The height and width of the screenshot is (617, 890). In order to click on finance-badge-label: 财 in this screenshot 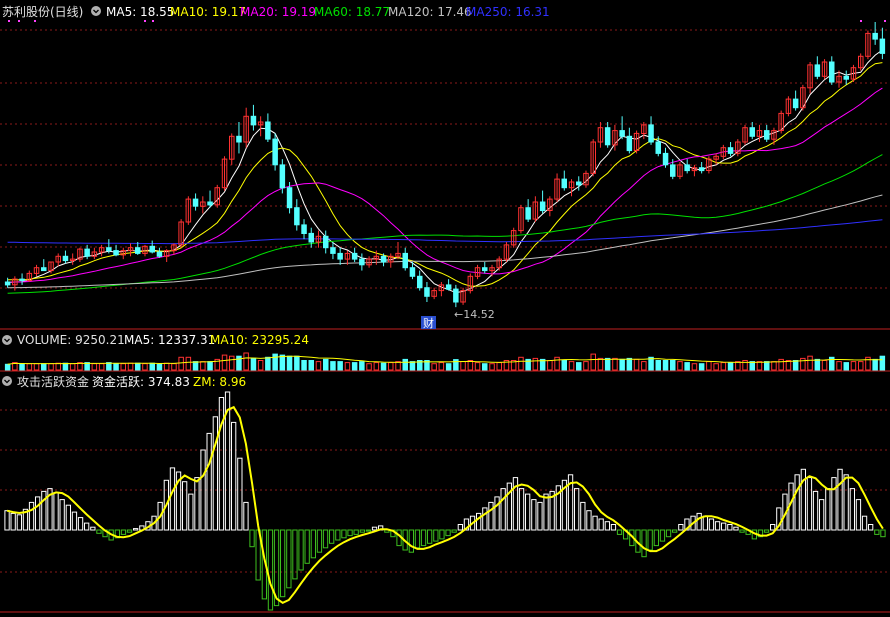, I will do `click(428, 323)`.